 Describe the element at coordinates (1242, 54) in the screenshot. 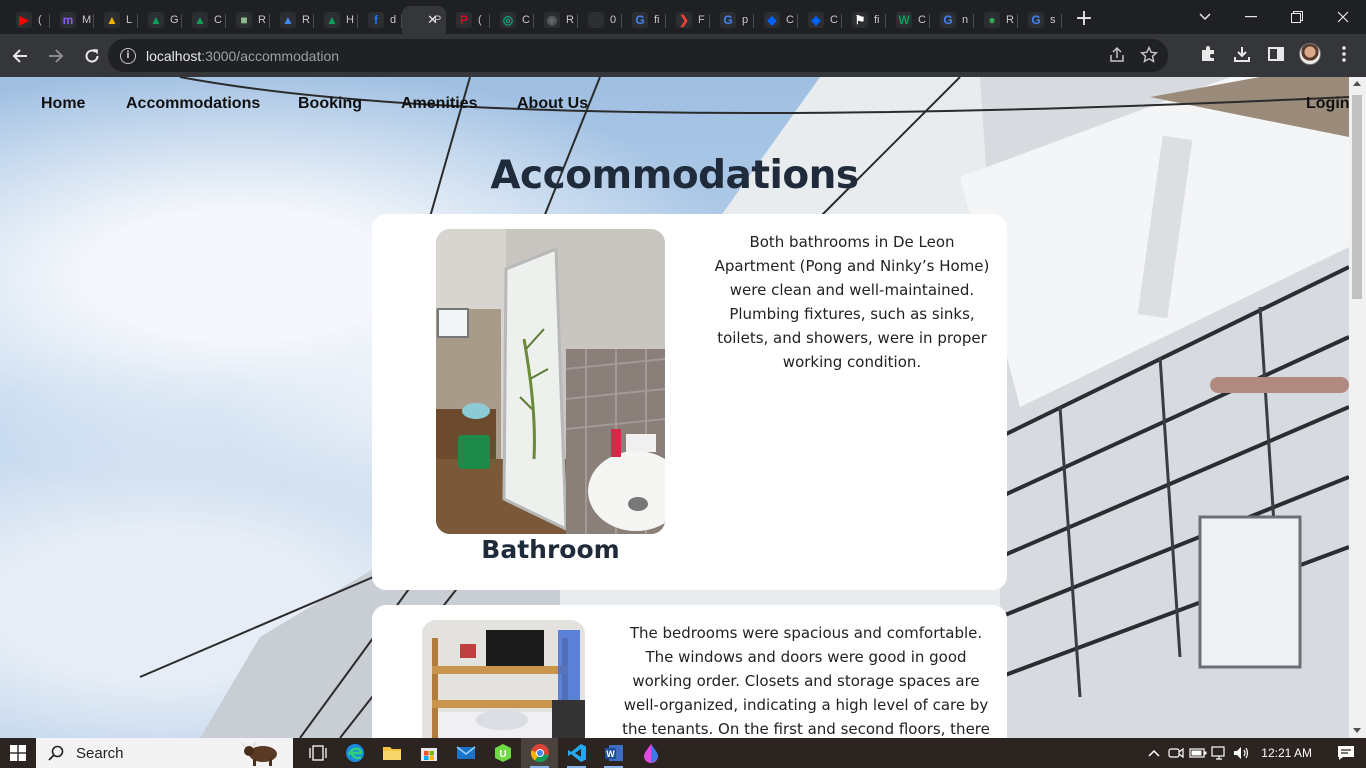

I see `download-icon` at that location.